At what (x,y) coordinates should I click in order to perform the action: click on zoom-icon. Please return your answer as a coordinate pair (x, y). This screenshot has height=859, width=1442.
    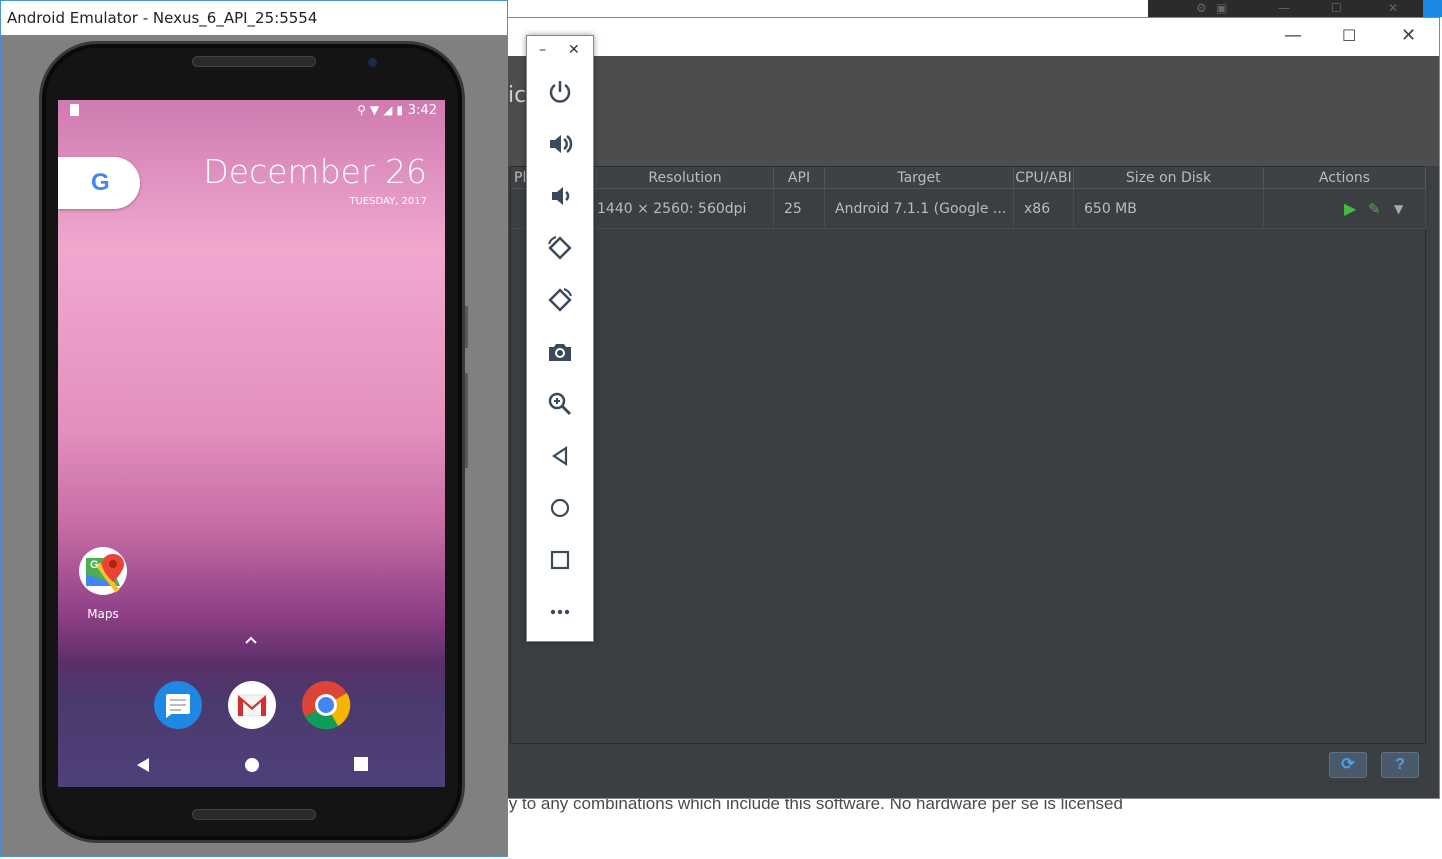
    Looking at the image, I should click on (560, 404).